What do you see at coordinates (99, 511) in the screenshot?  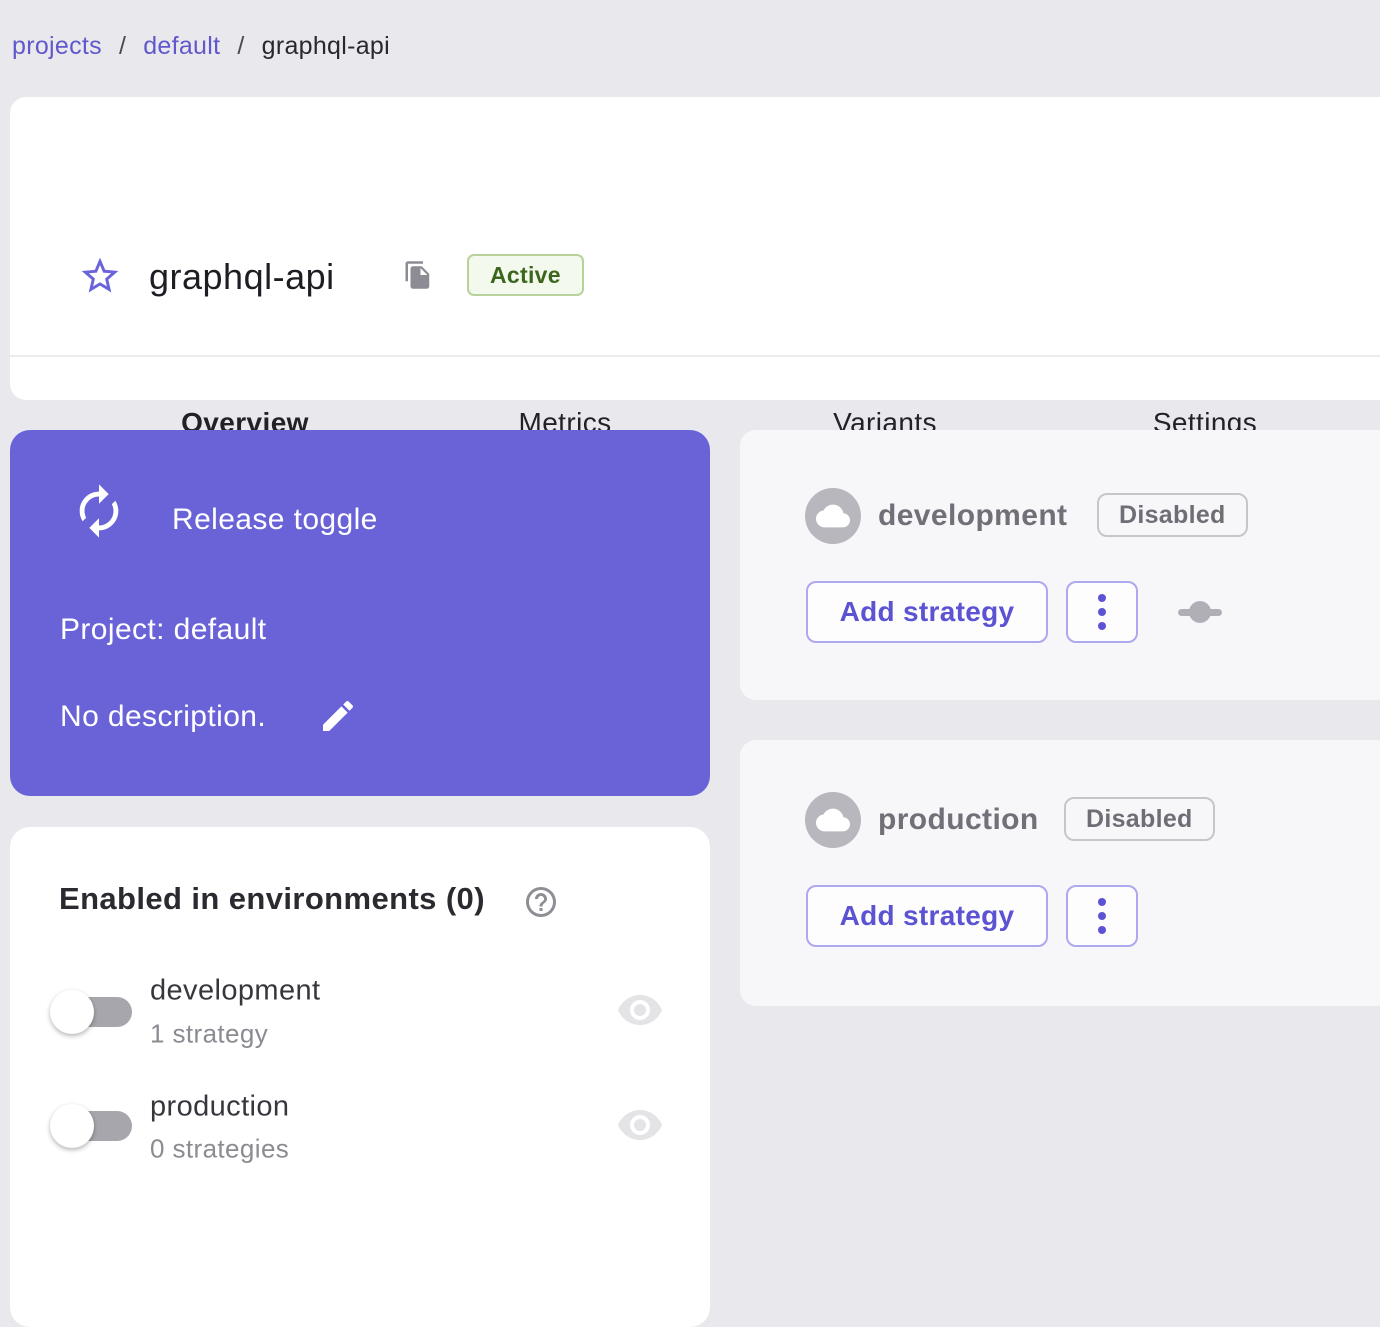 I see `autorenew-icon` at bounding box center [99, 511].